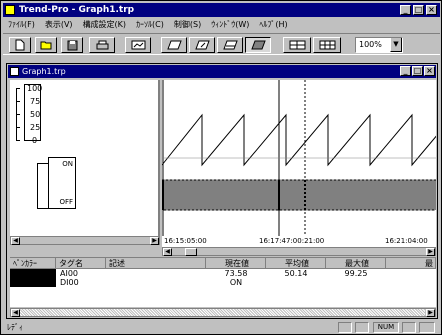  Describe the element at coordinates (15, 327) in the screenshot. I see `status-text: ﾚﾃﾞｨ` at that location.